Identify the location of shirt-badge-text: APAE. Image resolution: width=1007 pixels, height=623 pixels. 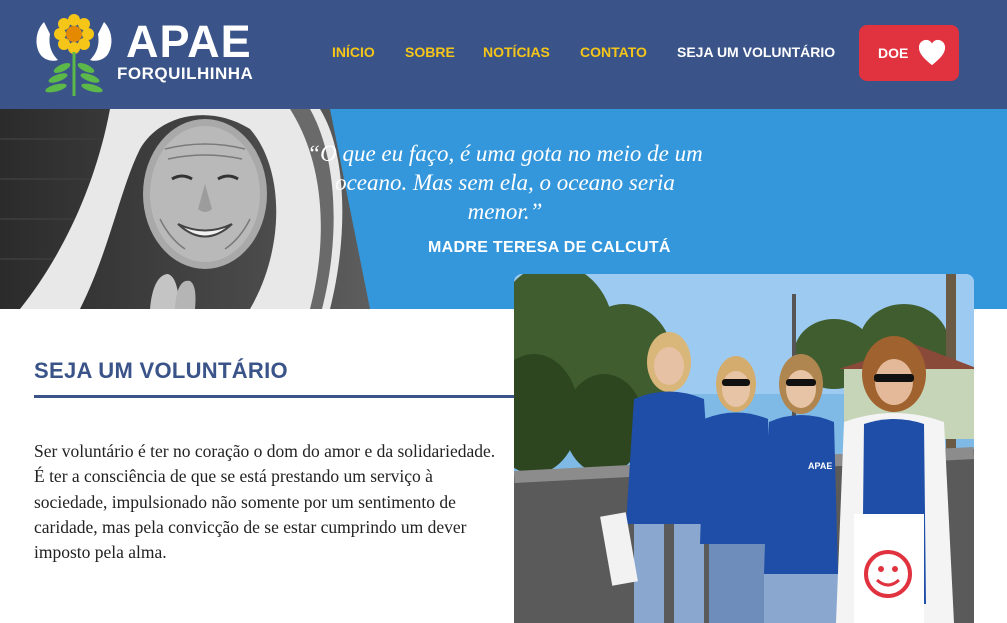
(820, 466).